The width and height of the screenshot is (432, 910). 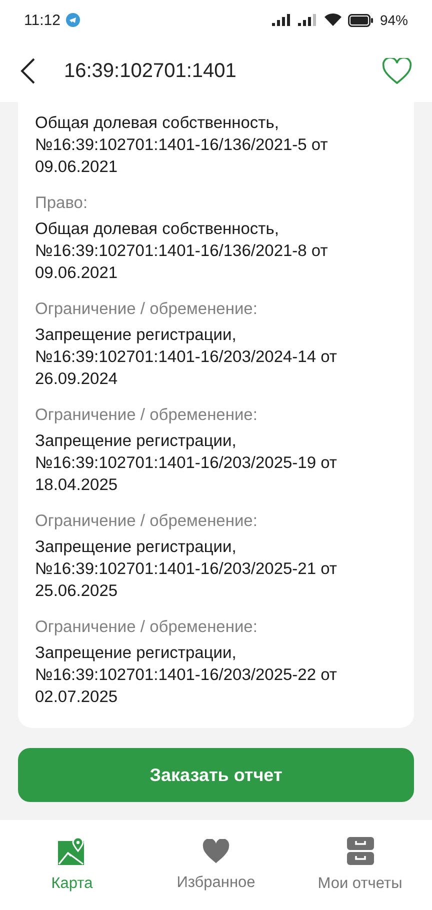 What do you see at coordinates (151, 71) in the screenshot?
I see `header-title: 16:39:102701:1401` at bounding box center [151, 71].